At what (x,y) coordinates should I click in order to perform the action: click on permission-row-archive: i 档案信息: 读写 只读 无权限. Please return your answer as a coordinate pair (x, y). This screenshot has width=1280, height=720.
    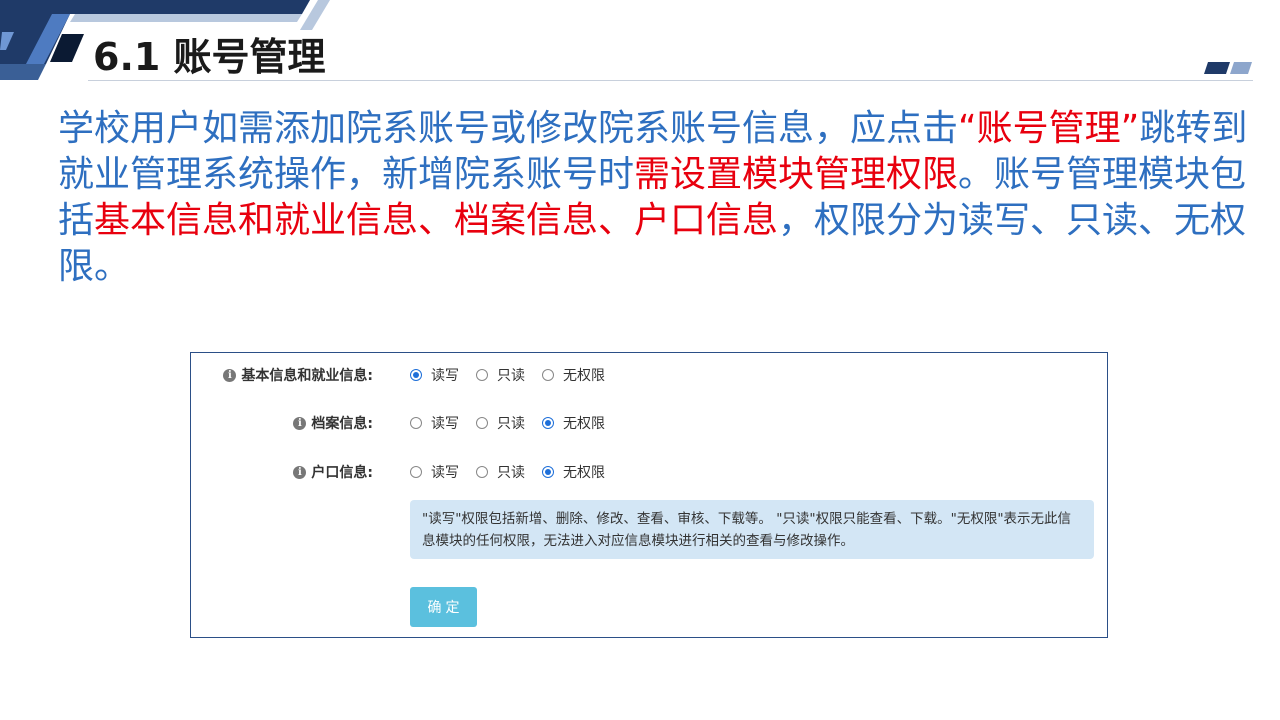
    Looking at the image, I should click on (649, 423).